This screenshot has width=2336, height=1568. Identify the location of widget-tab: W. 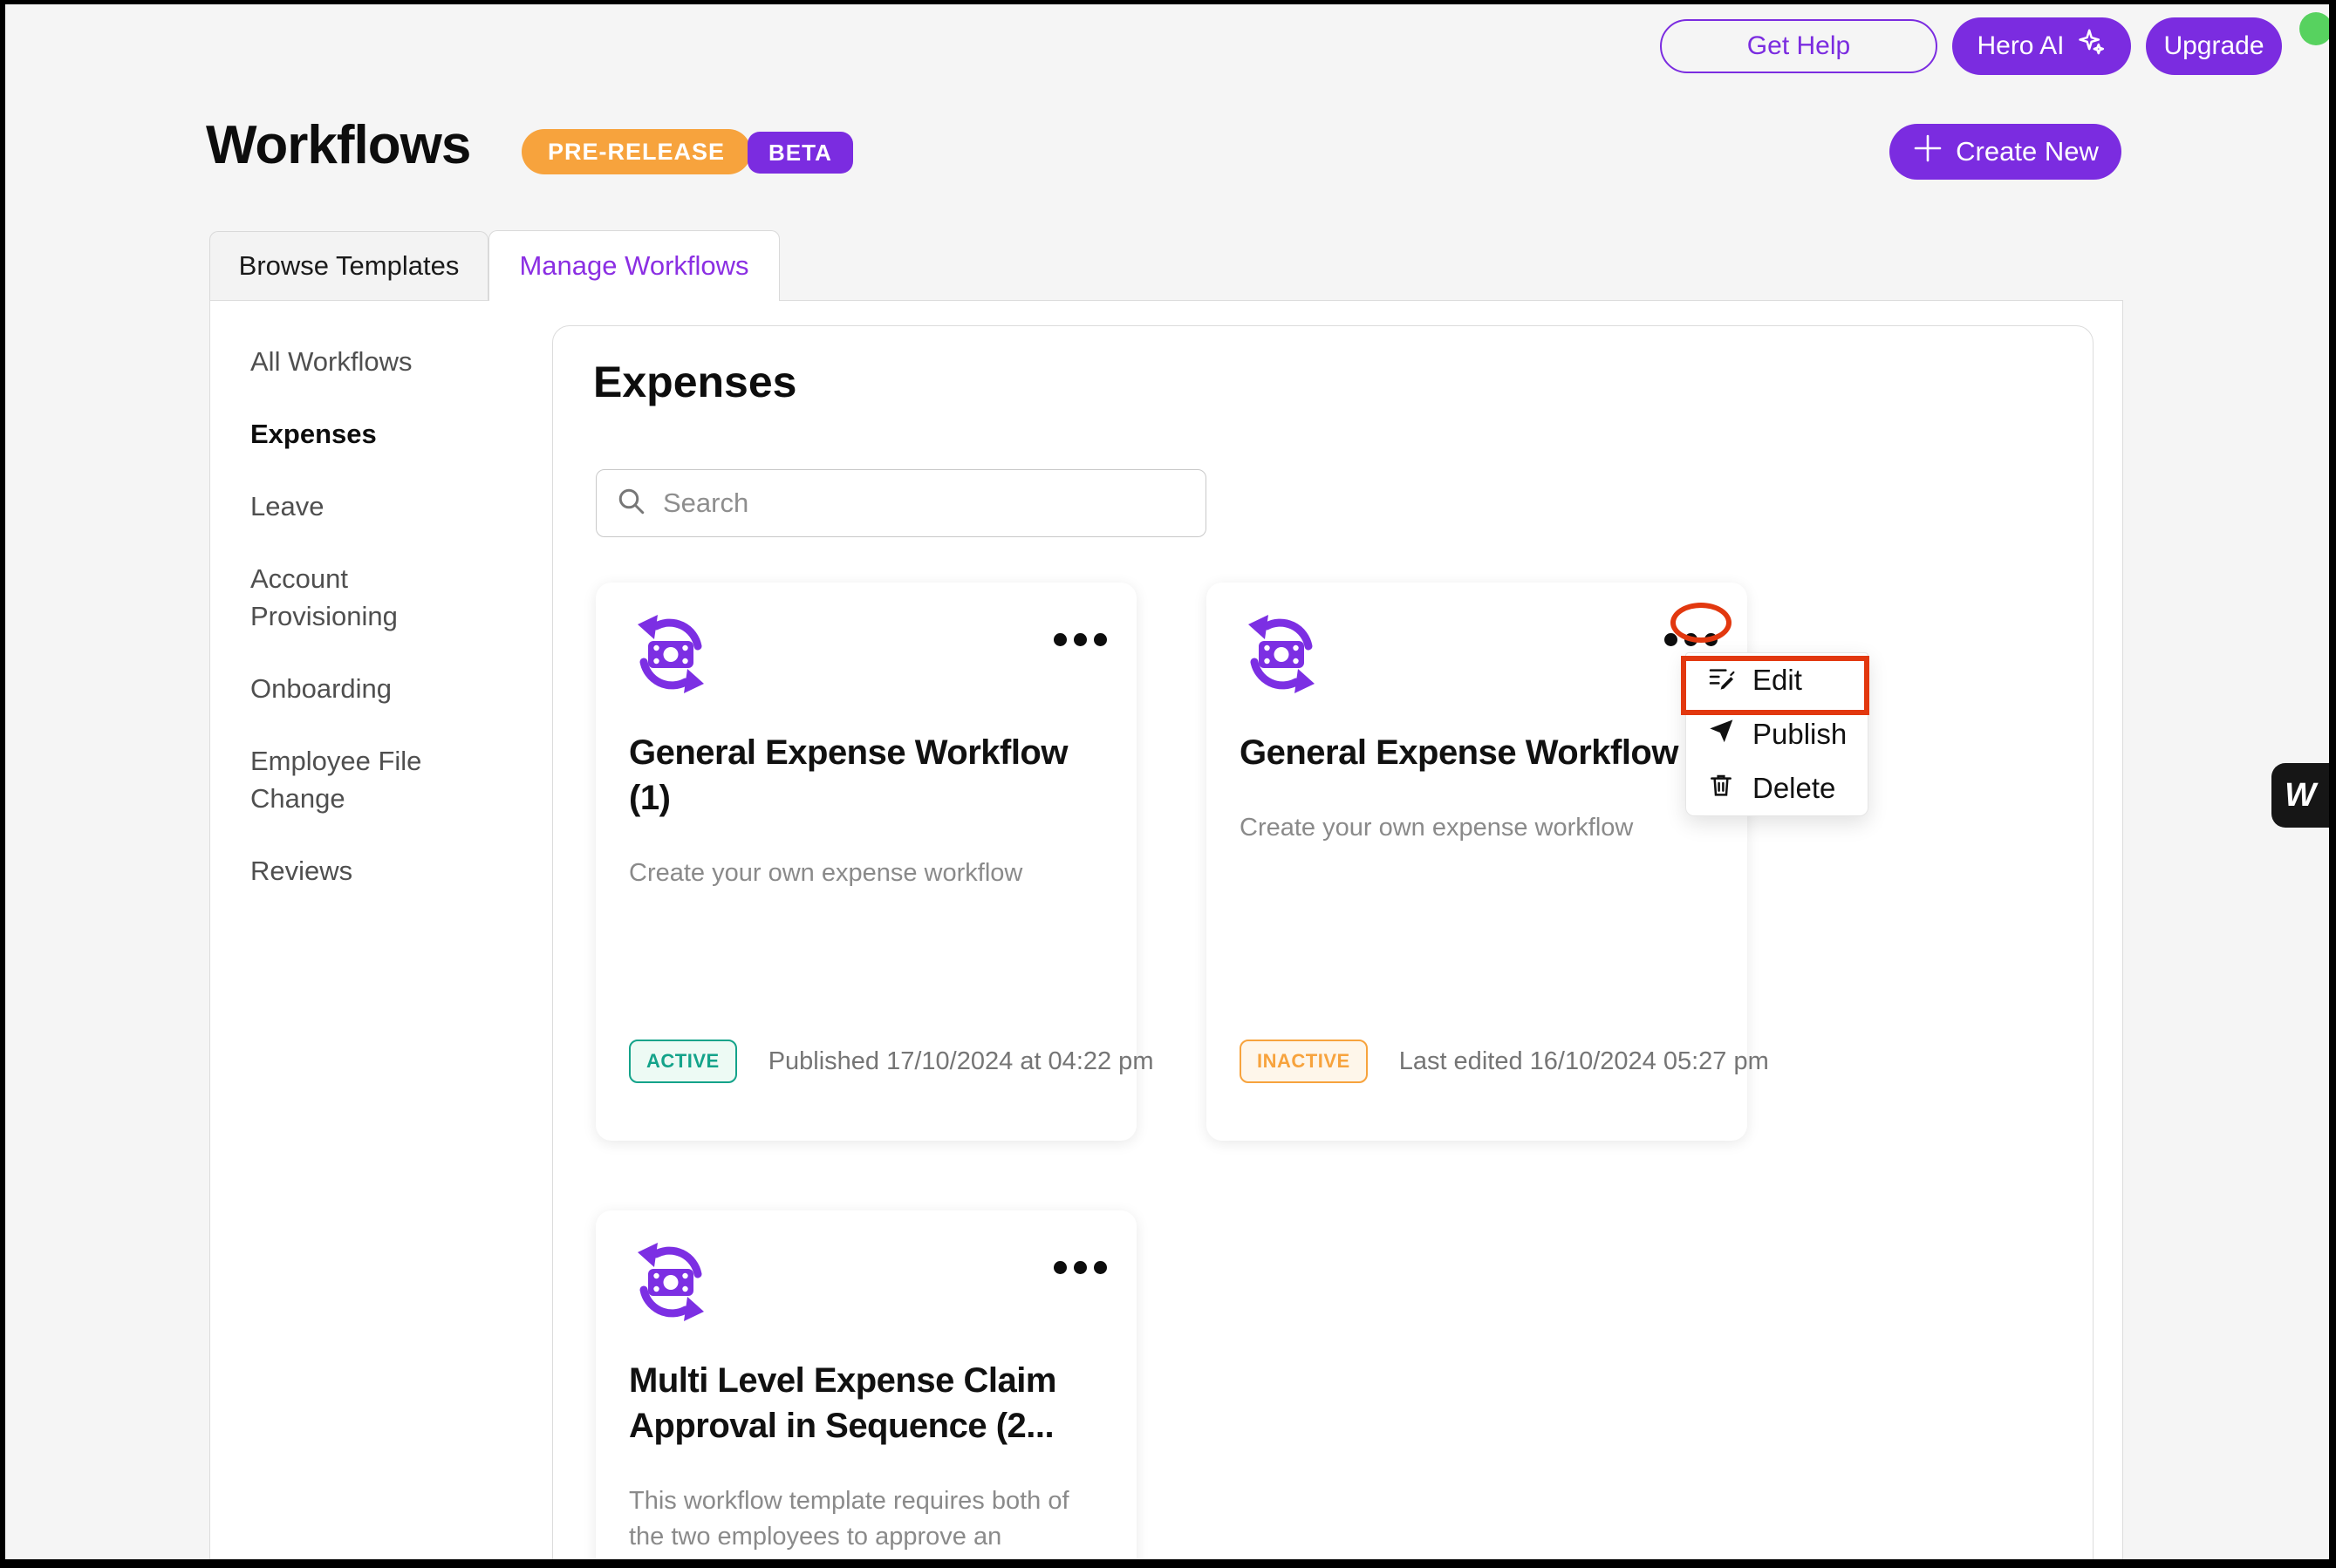
(2300, 795).